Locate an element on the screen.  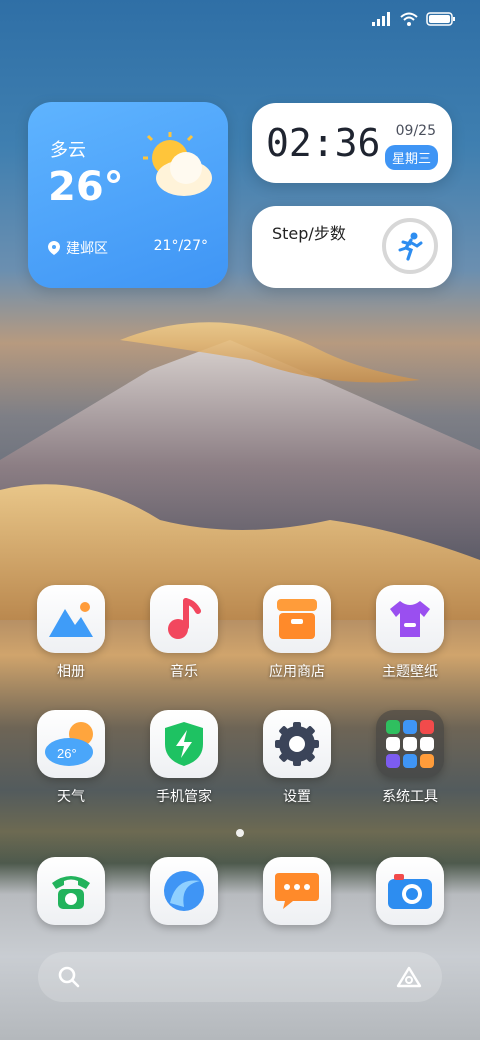
app-security: 手机管家 is located at coordinates (184, 758).